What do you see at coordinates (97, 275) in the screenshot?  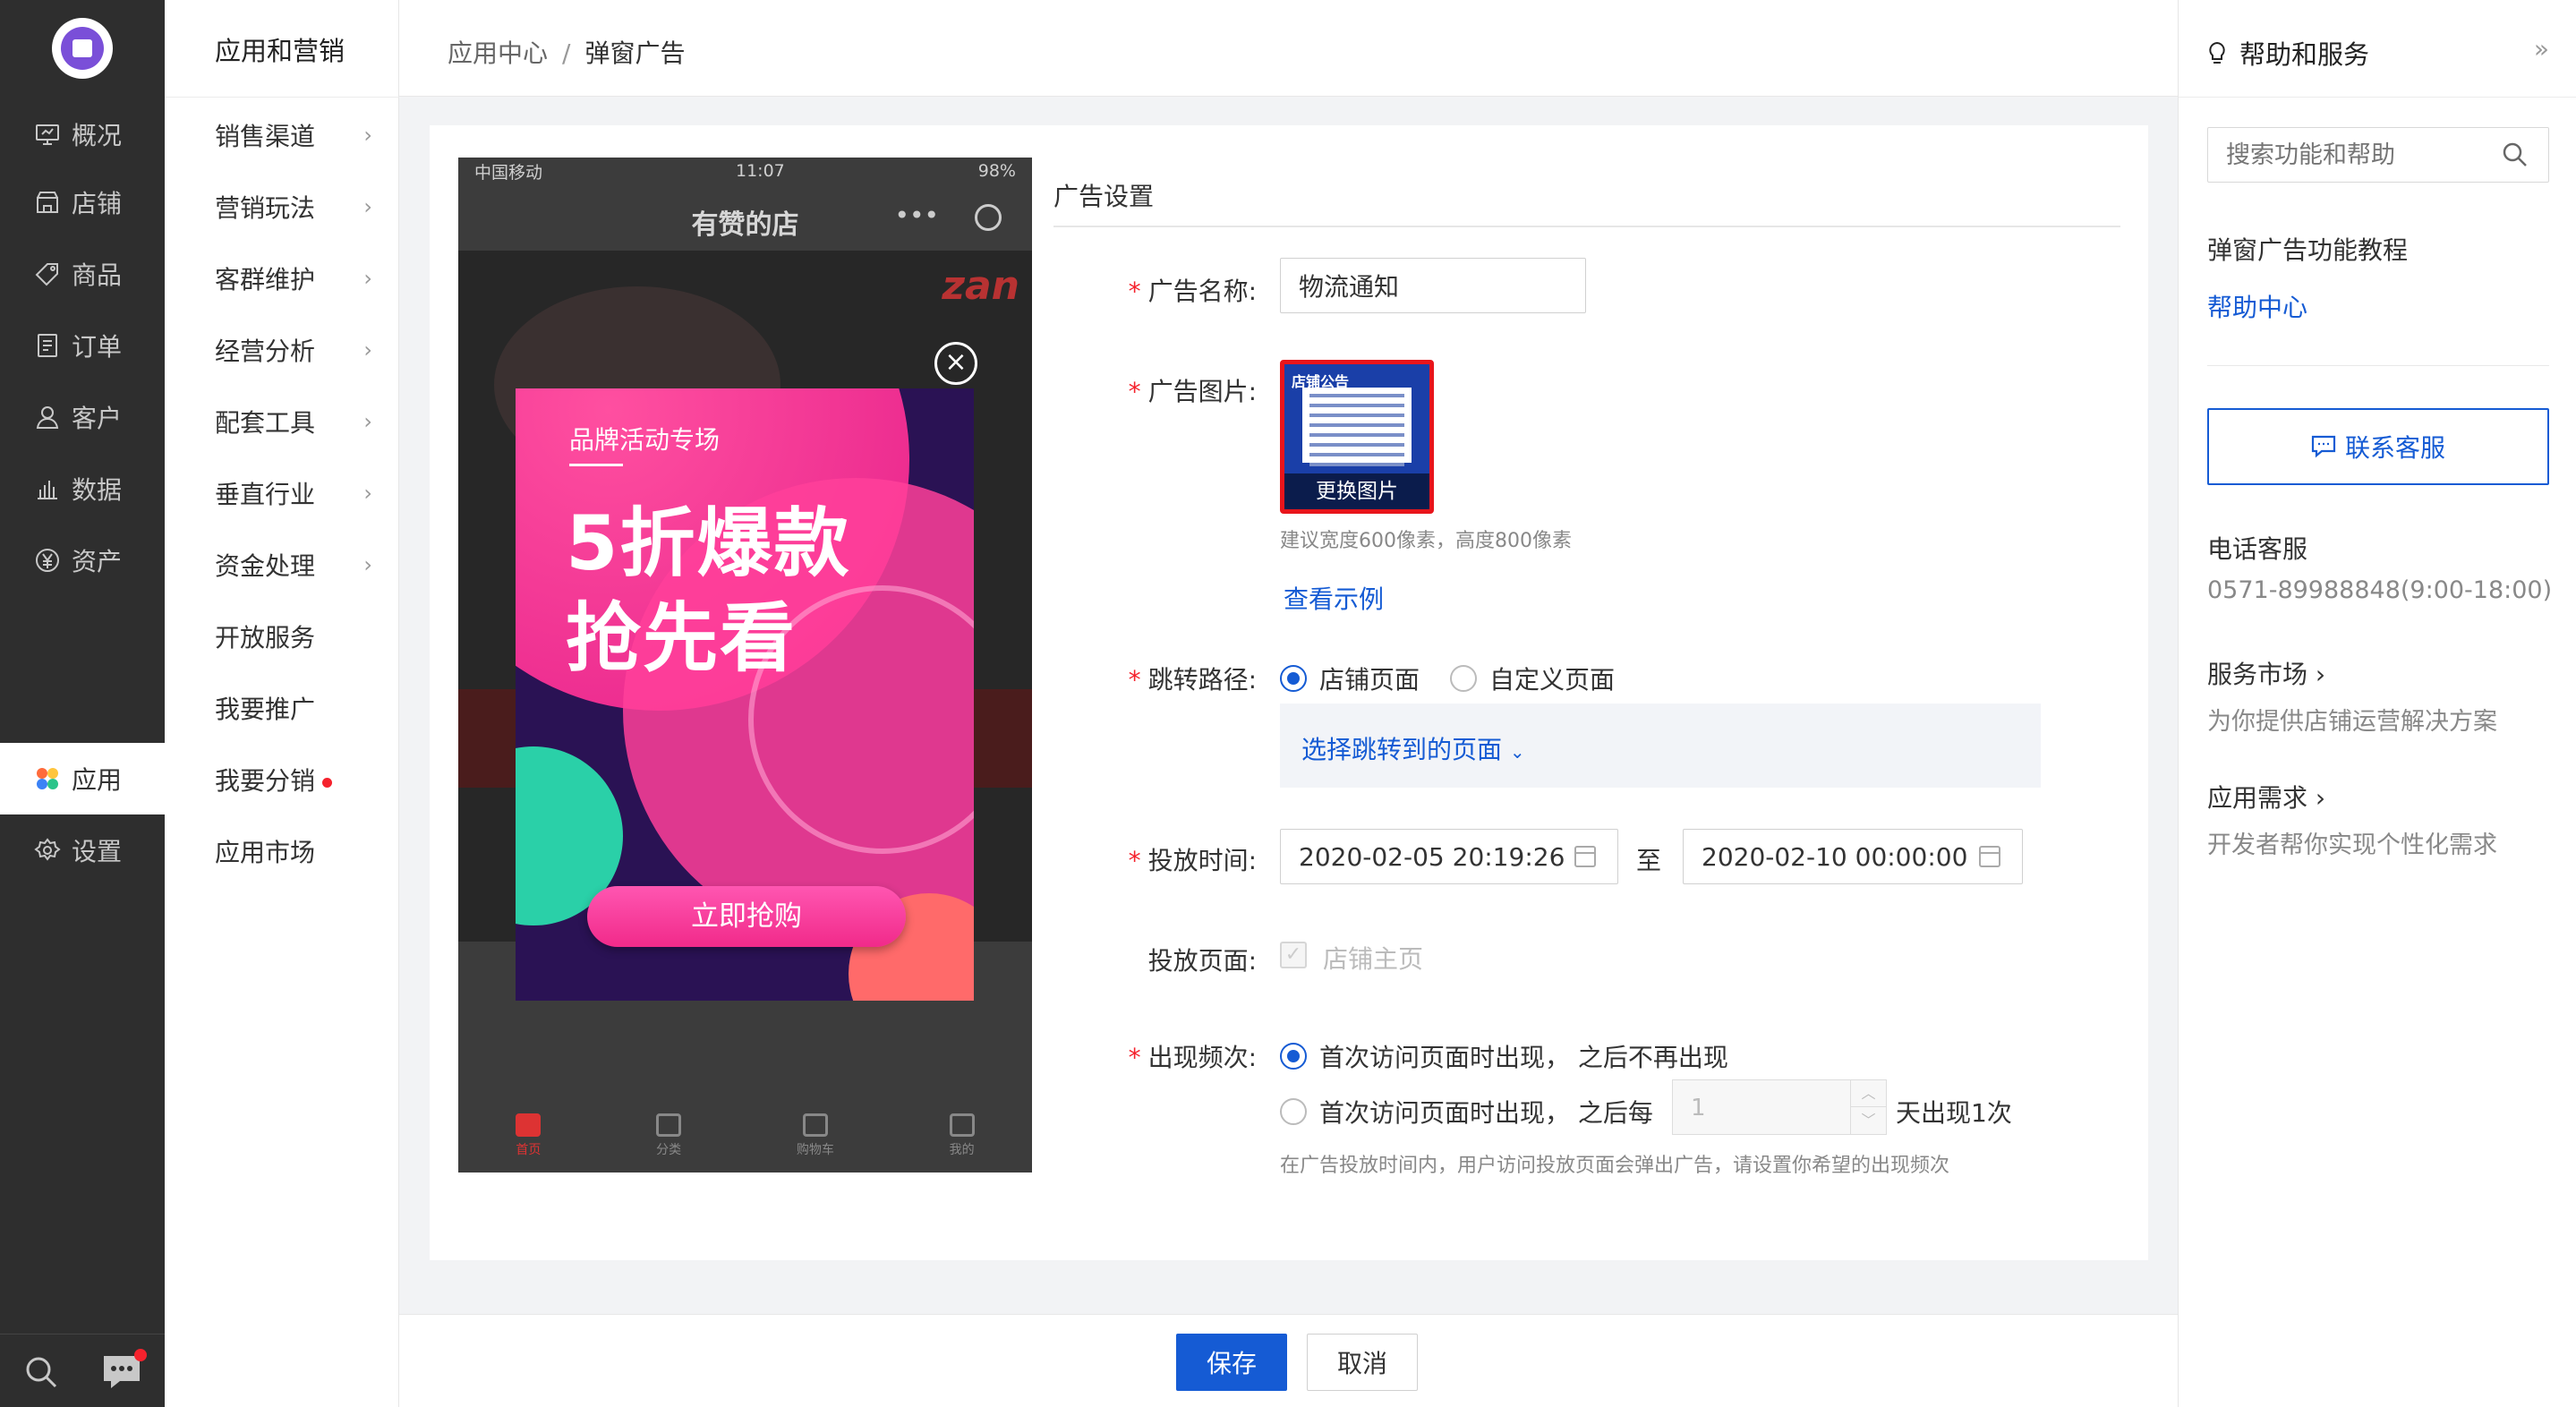 I see `sidebar-item-label: 商品` at bounding box center [97, 275].